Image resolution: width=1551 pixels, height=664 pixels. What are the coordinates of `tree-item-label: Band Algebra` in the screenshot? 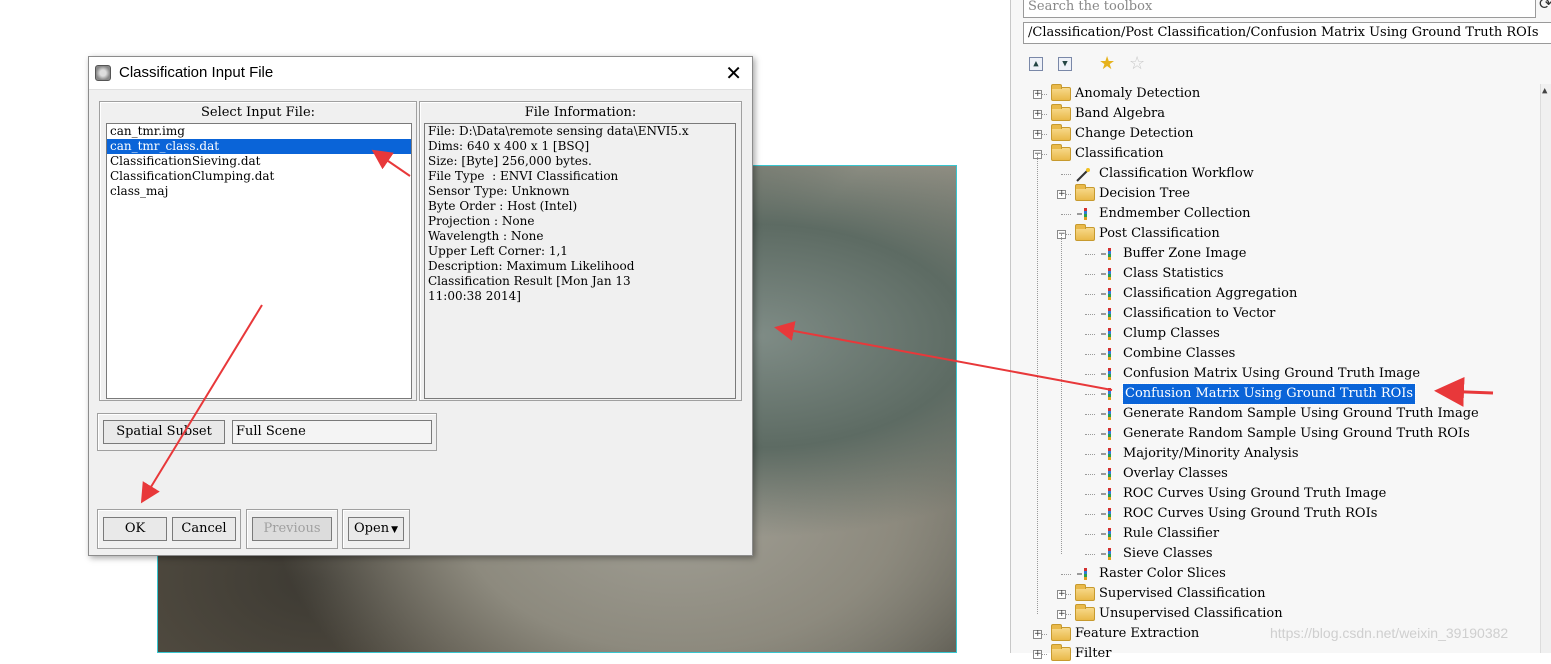 It's located at (1120, 113).